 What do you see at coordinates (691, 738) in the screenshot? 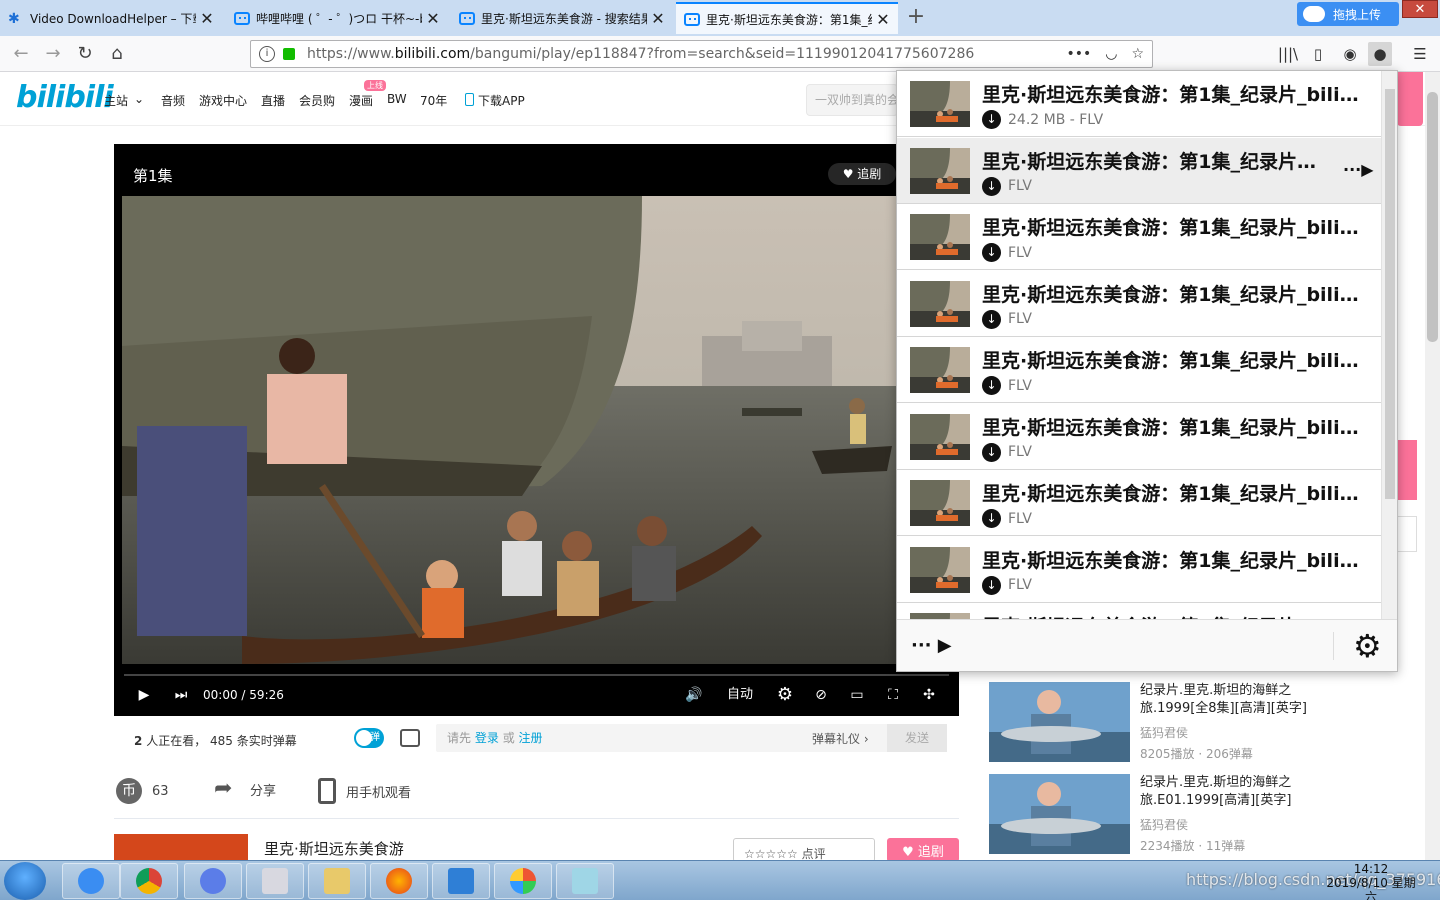
I see `danmaku-input: 请先 登录 或 注册` at bounding box center [691, 738].